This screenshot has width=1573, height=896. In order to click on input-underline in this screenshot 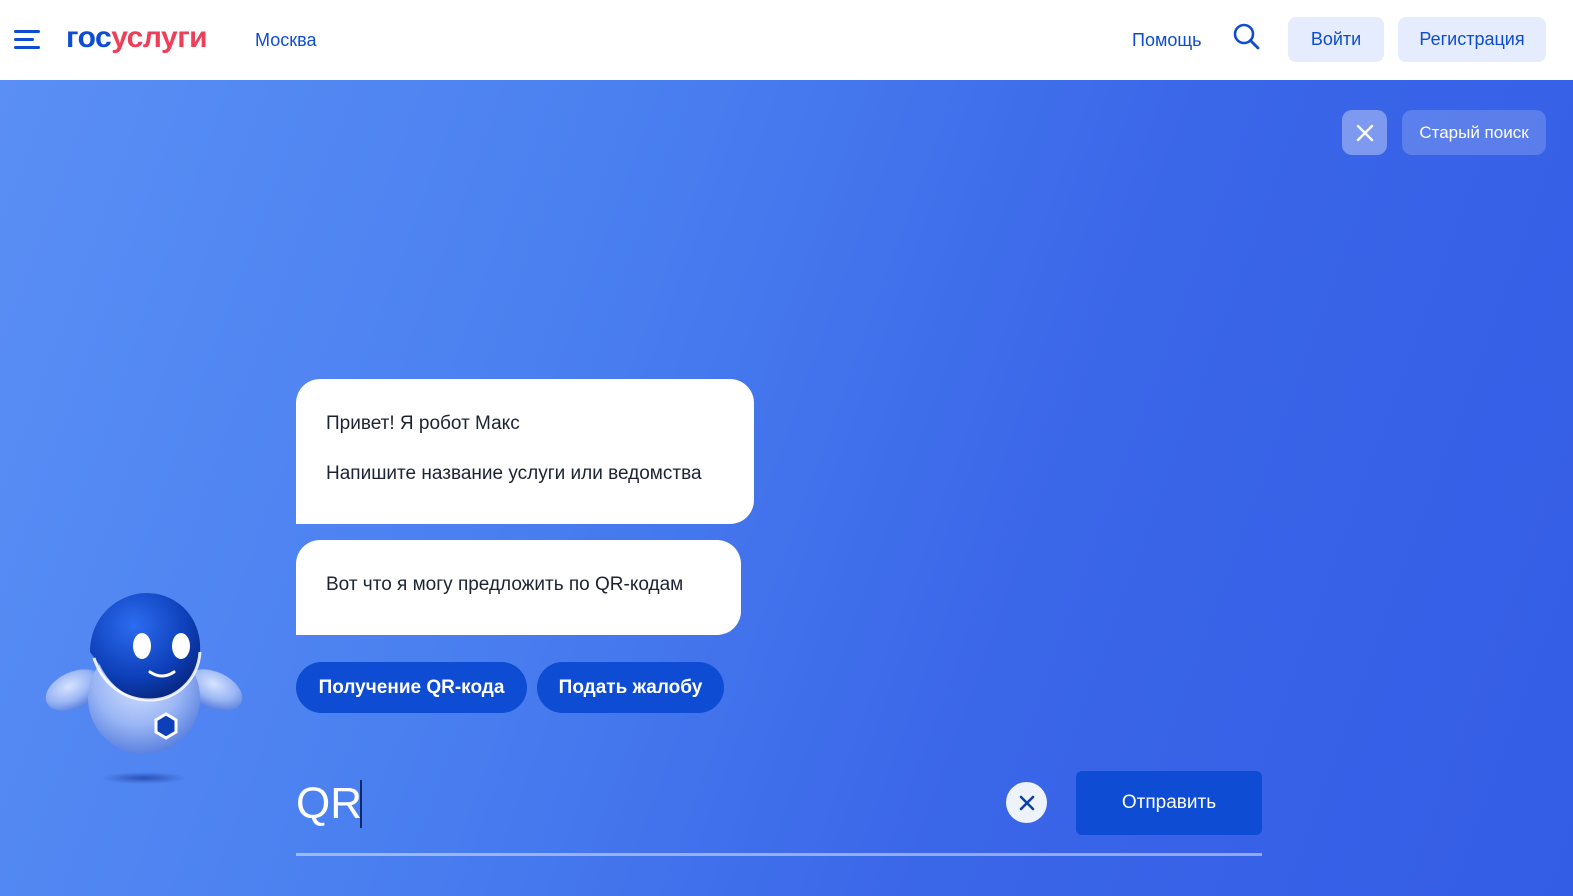, I will do `click(779, 854)`.